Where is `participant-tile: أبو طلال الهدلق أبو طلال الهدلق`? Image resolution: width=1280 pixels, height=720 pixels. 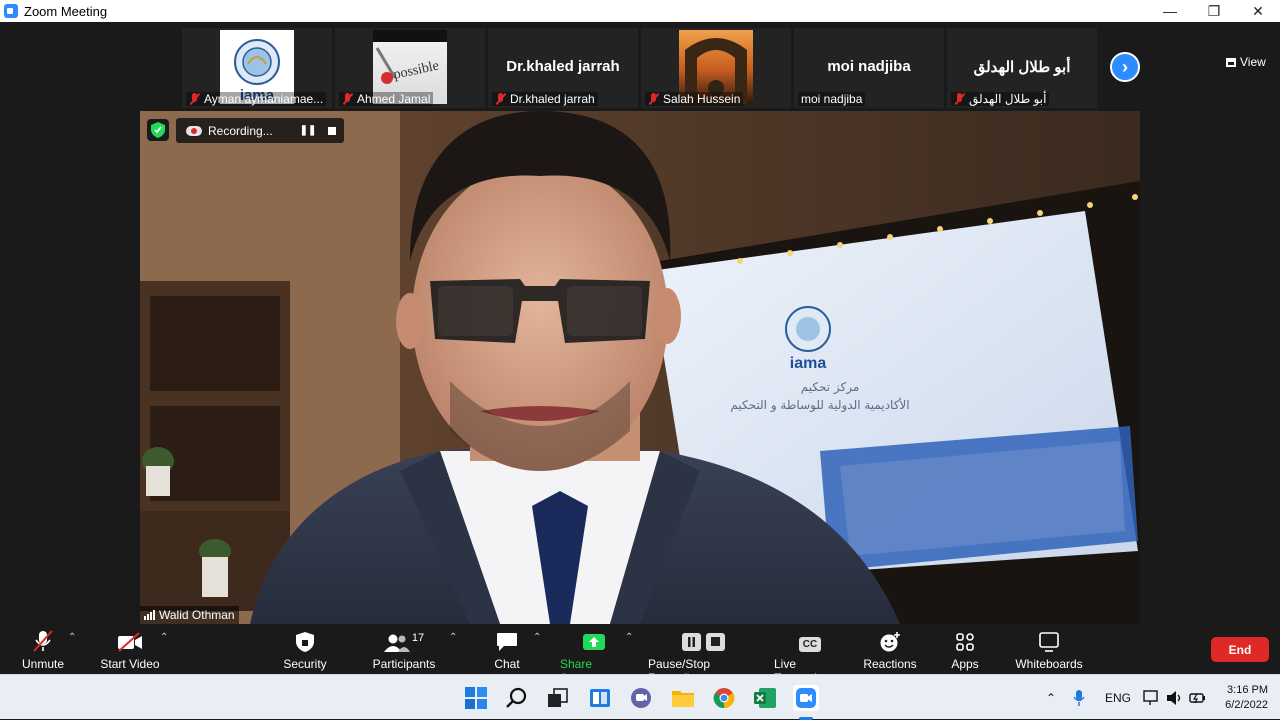
participant-tile: أبو طلال الهدلق أبو طلال الهدلق is located at coordinates (1022, 68).